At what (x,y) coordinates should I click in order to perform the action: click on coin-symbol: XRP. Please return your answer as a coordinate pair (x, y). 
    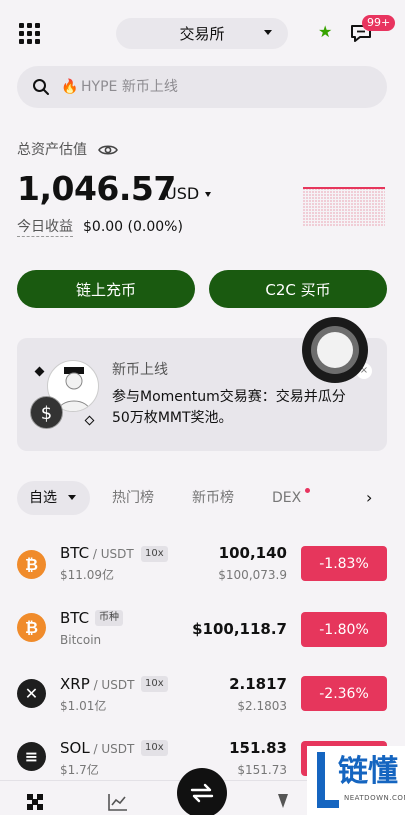
    Looking at the image, I should click on (75, 684).